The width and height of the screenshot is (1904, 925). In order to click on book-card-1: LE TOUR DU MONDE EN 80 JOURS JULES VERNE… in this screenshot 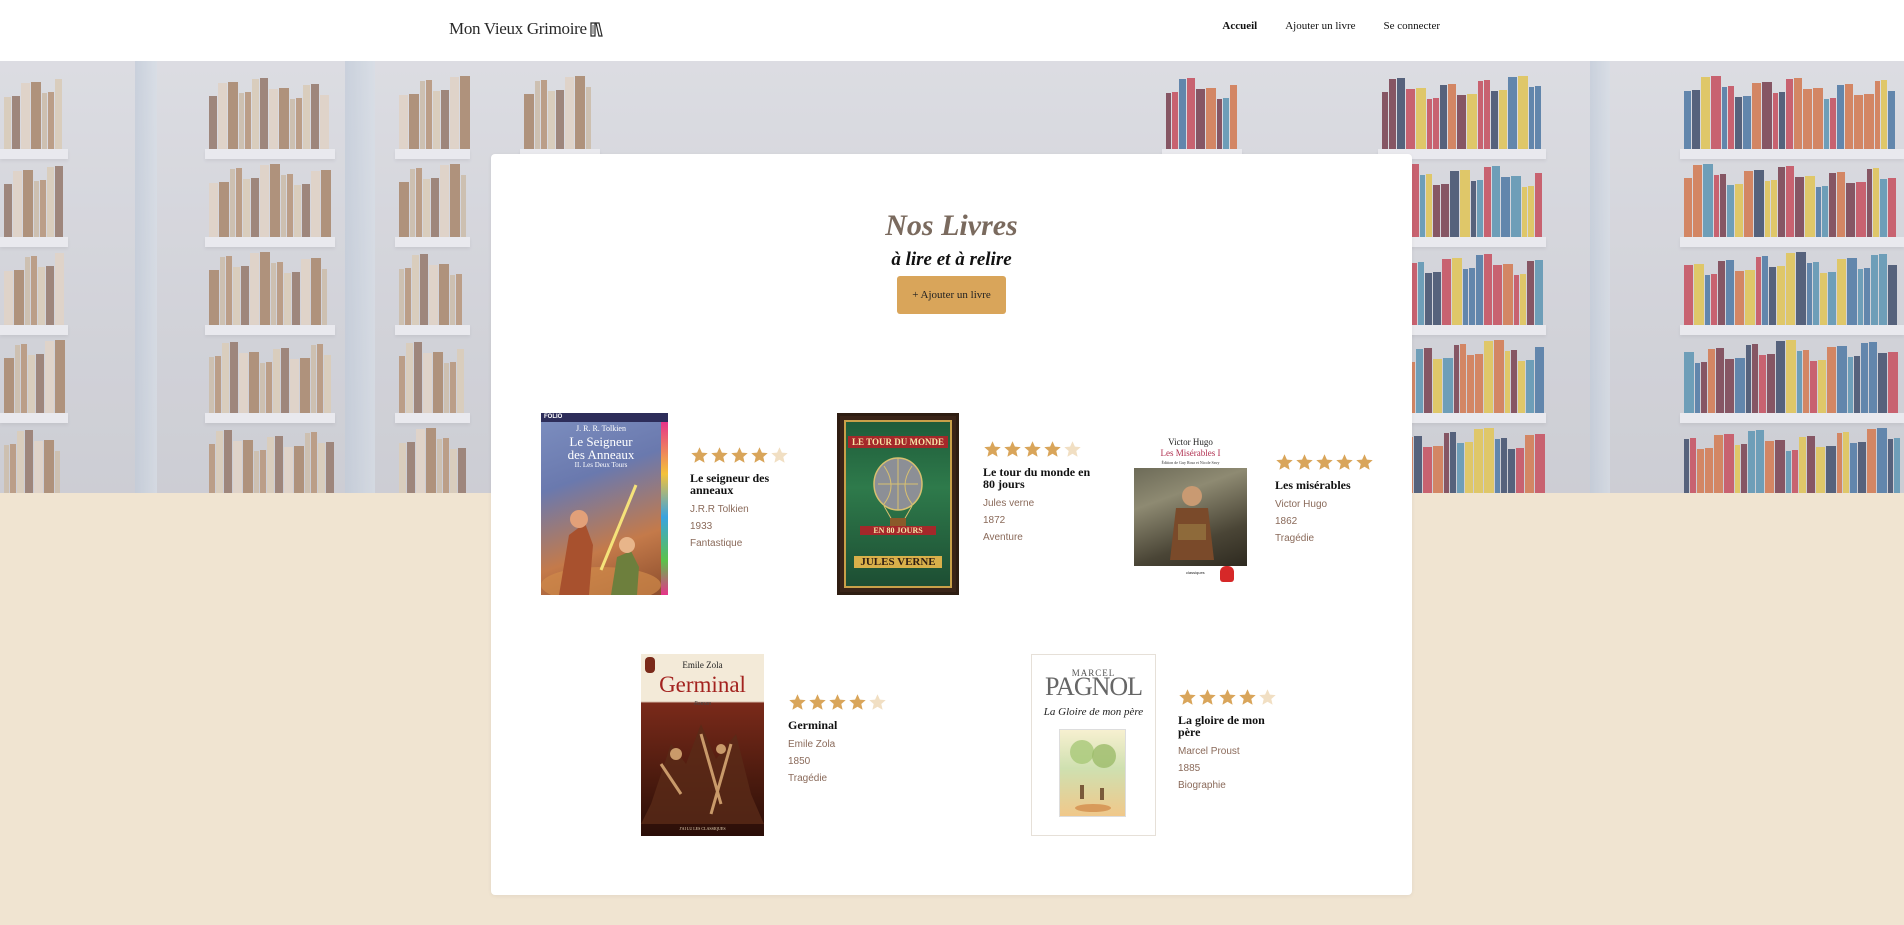, I will do `click(967, 504)`.